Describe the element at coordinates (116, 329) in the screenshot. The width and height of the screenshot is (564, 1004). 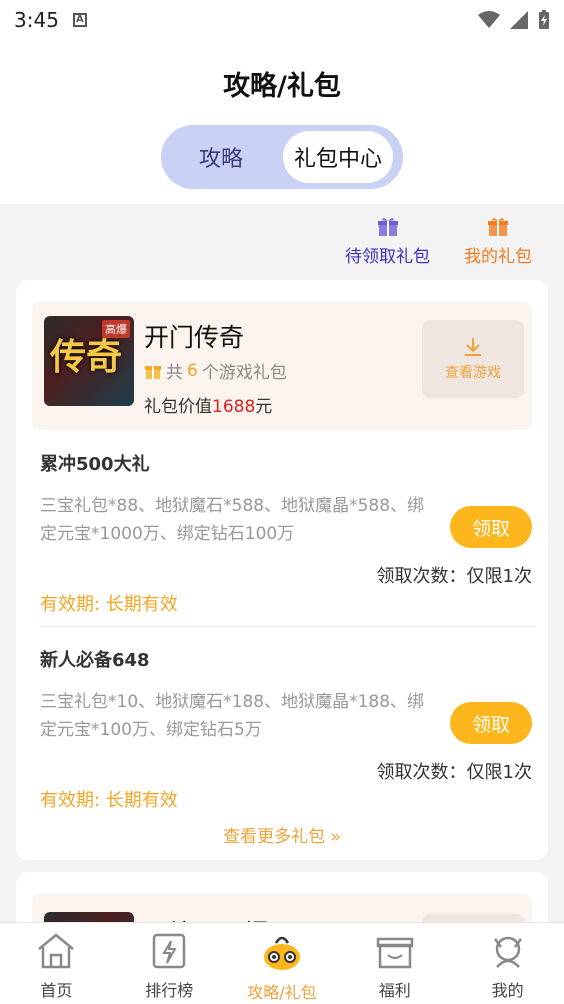
I see `game-logo-tag: 高爆` at that location.